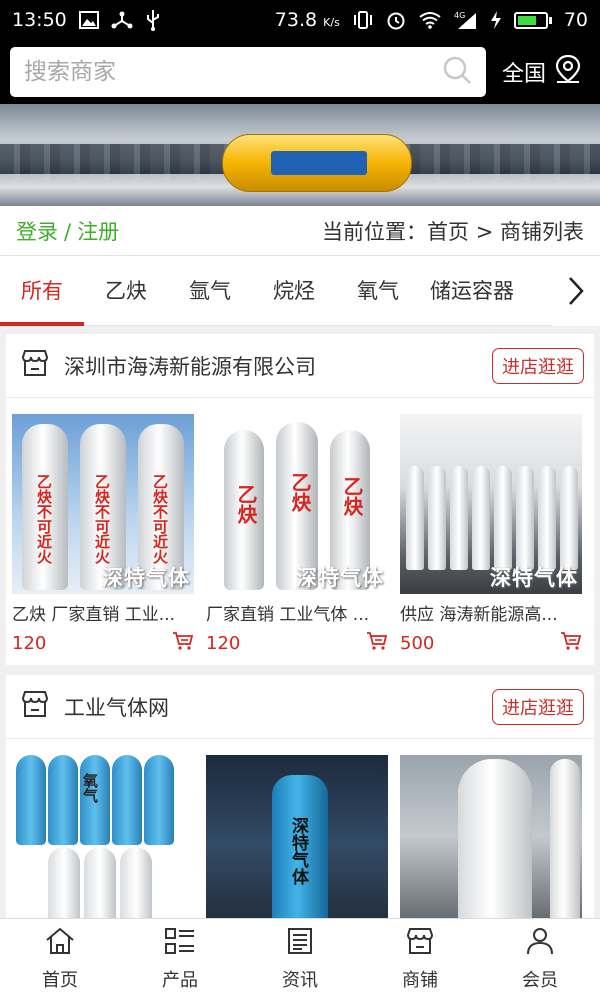 This screenshot has height=1000, width=600. What do you see at coordinates (190, 366) in the screenshot?
I see `shop-name: 深圳市海涛新能源有限公司` at bounding box center [190, 366].